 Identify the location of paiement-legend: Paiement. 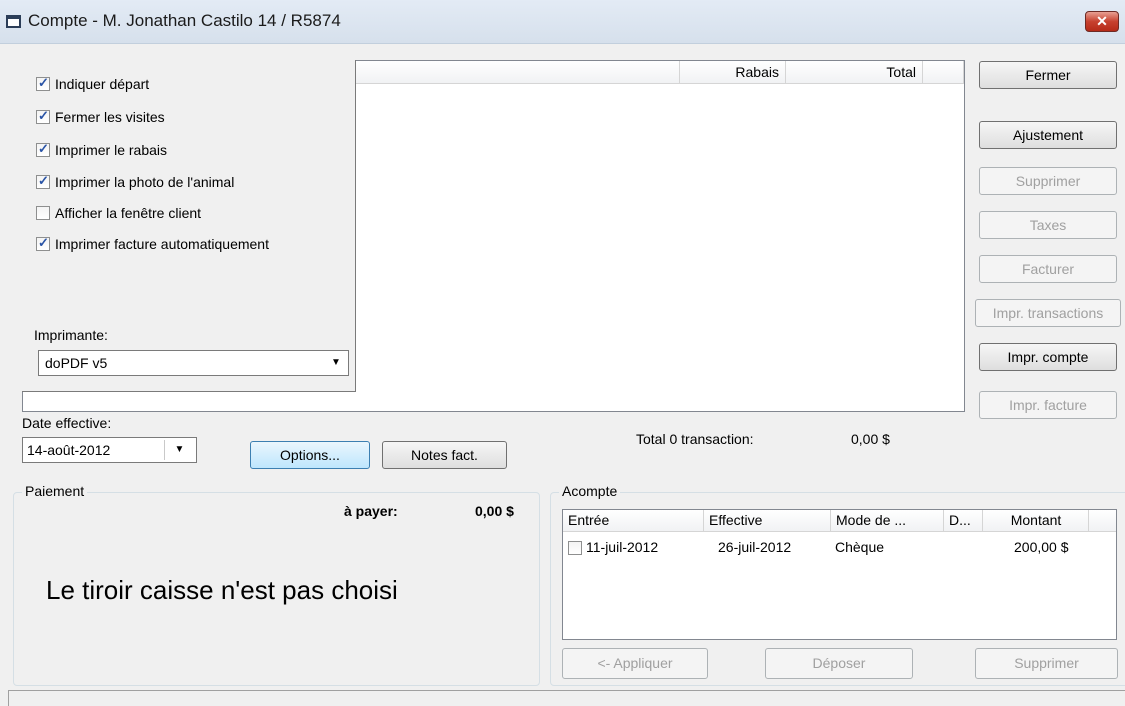
(55, 491).